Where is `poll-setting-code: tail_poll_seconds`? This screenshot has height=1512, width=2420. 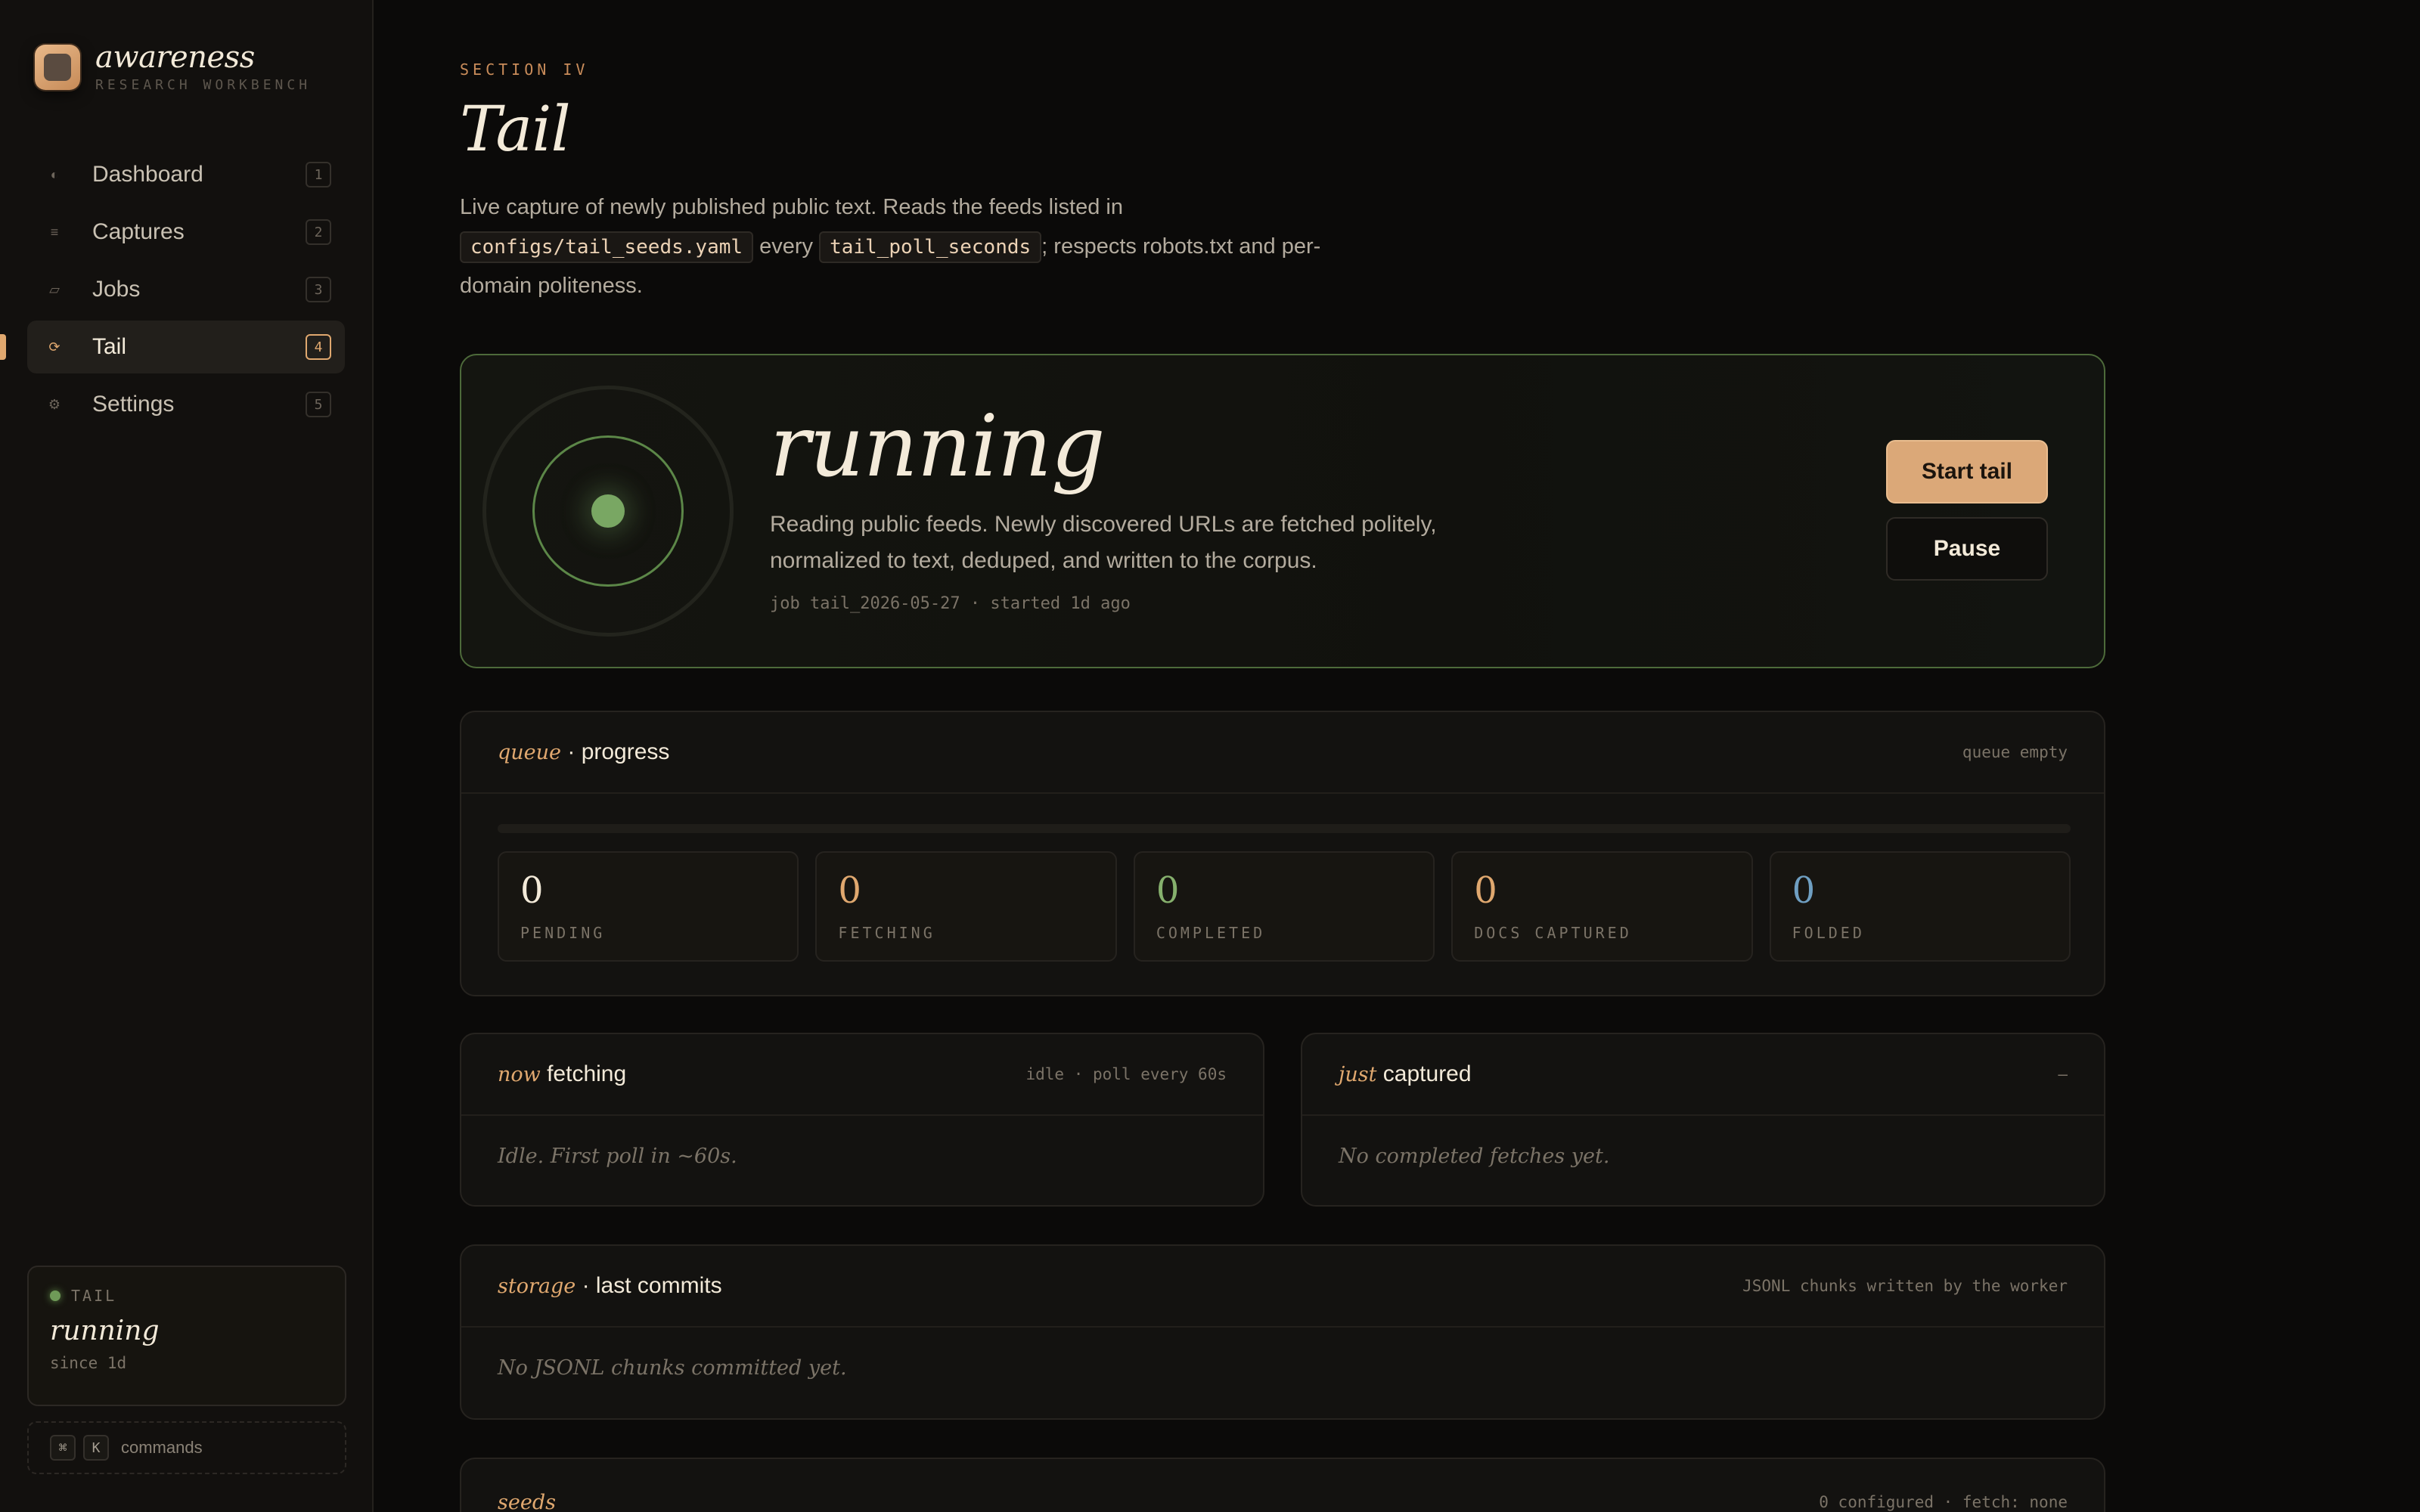
poll-setting-code: tail_poll_seconds is located at coordinates (930, 247).